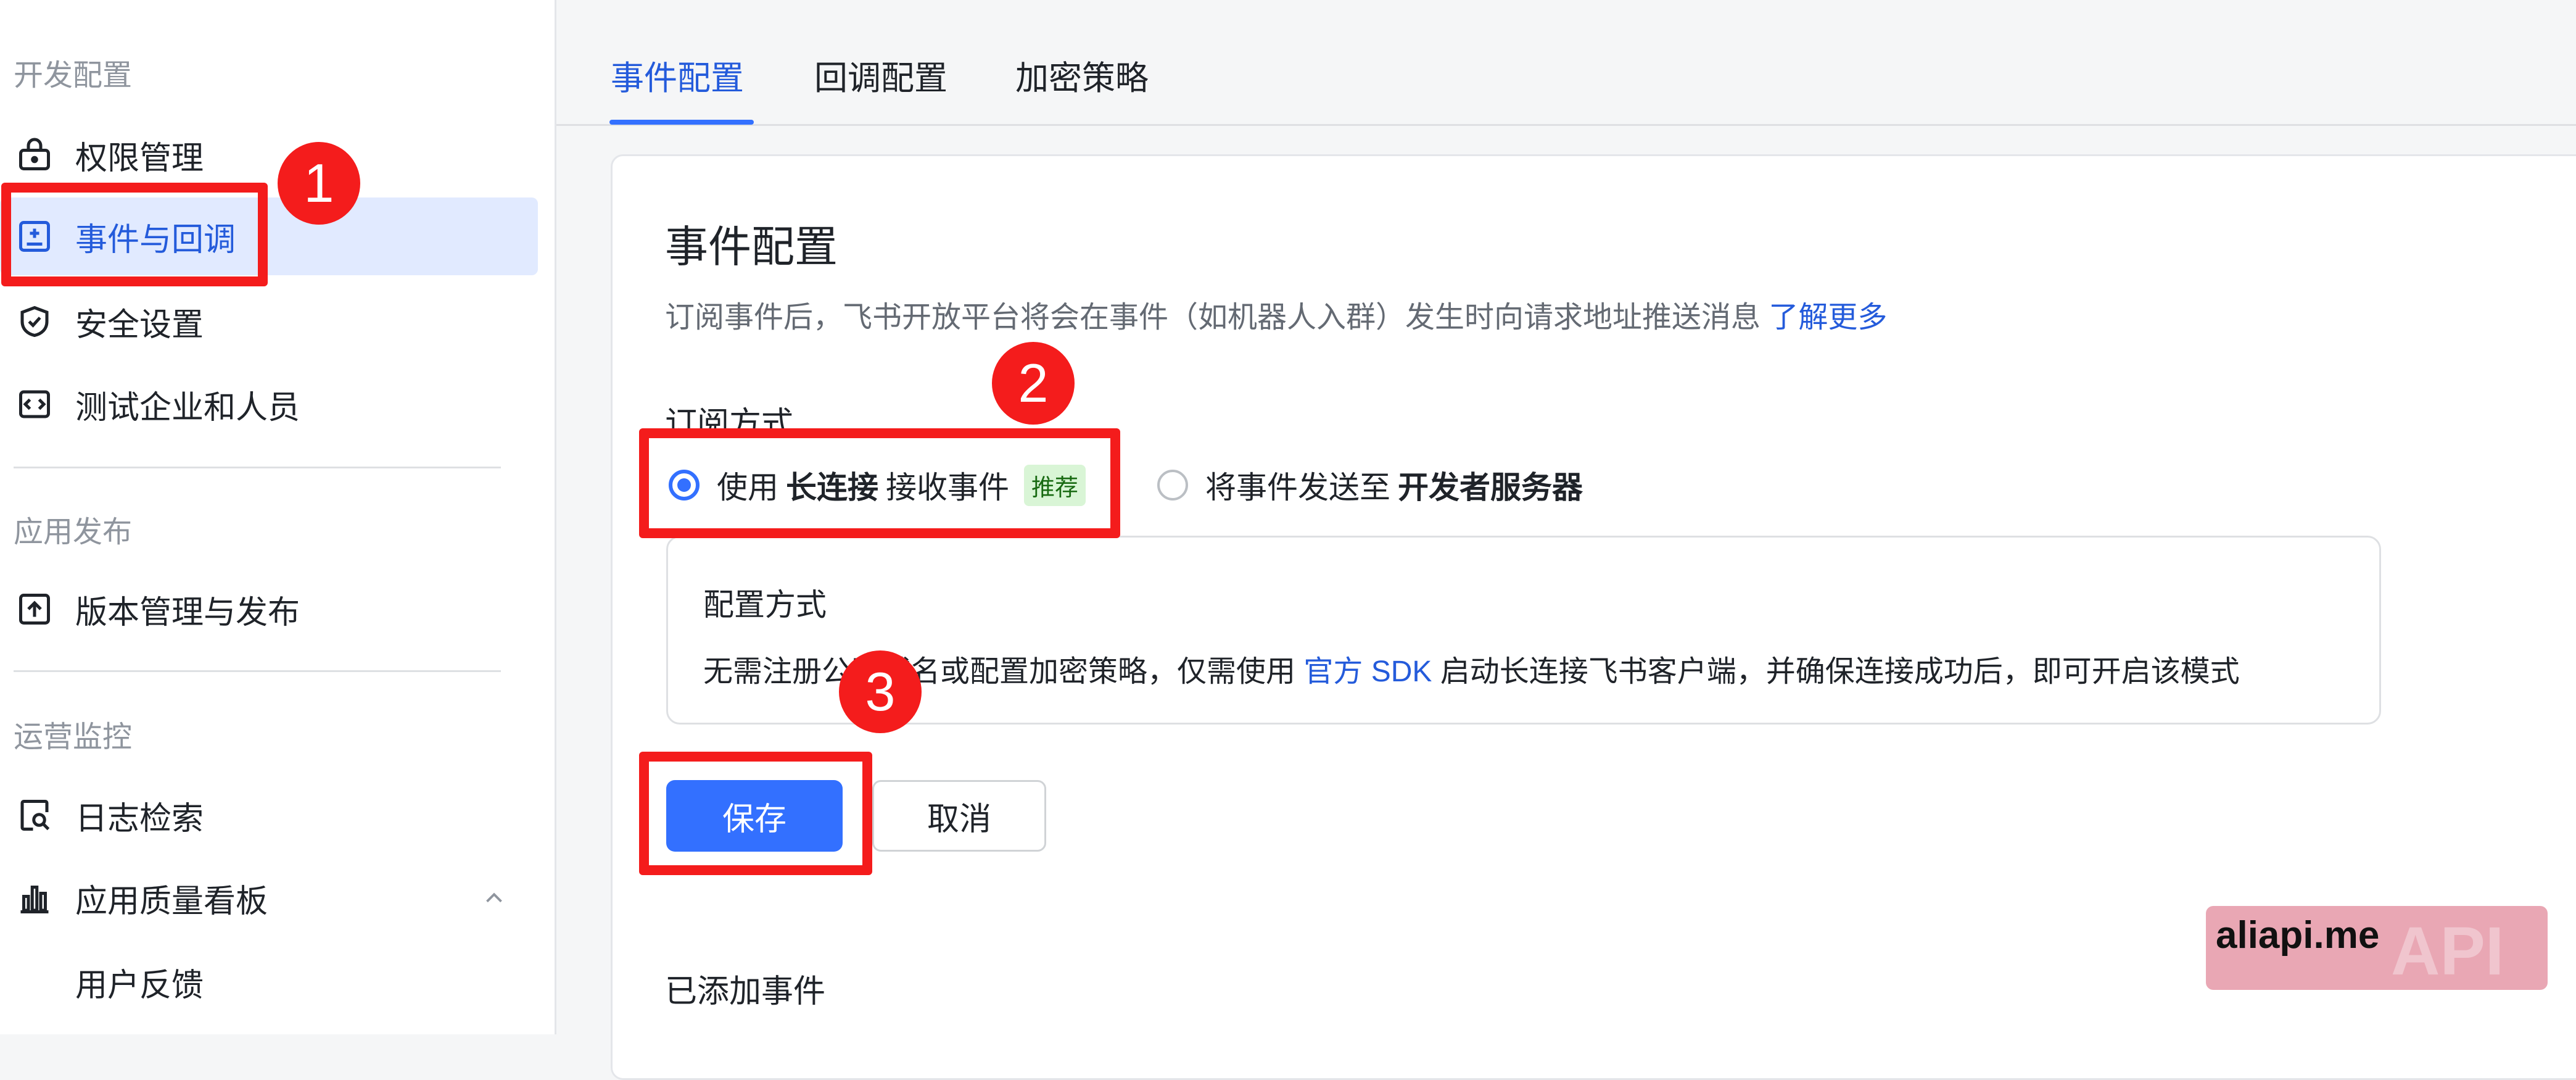 This screenshot has width=2576, height=1080. I want to click on sidebar-item-version-publish: 版本管理与发布, so click(269, 609).